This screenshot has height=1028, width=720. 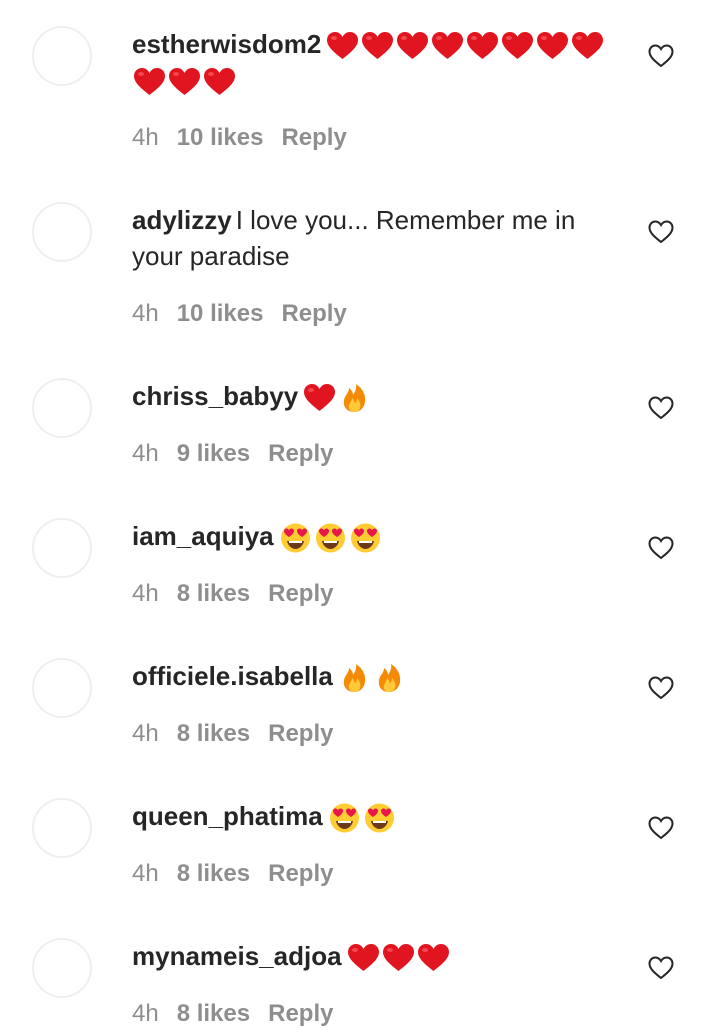 What do you see at coordinates (213, 453) in the screenshot?
I see `likes-count-button: 9 likes` at bounding box center [213, 453].